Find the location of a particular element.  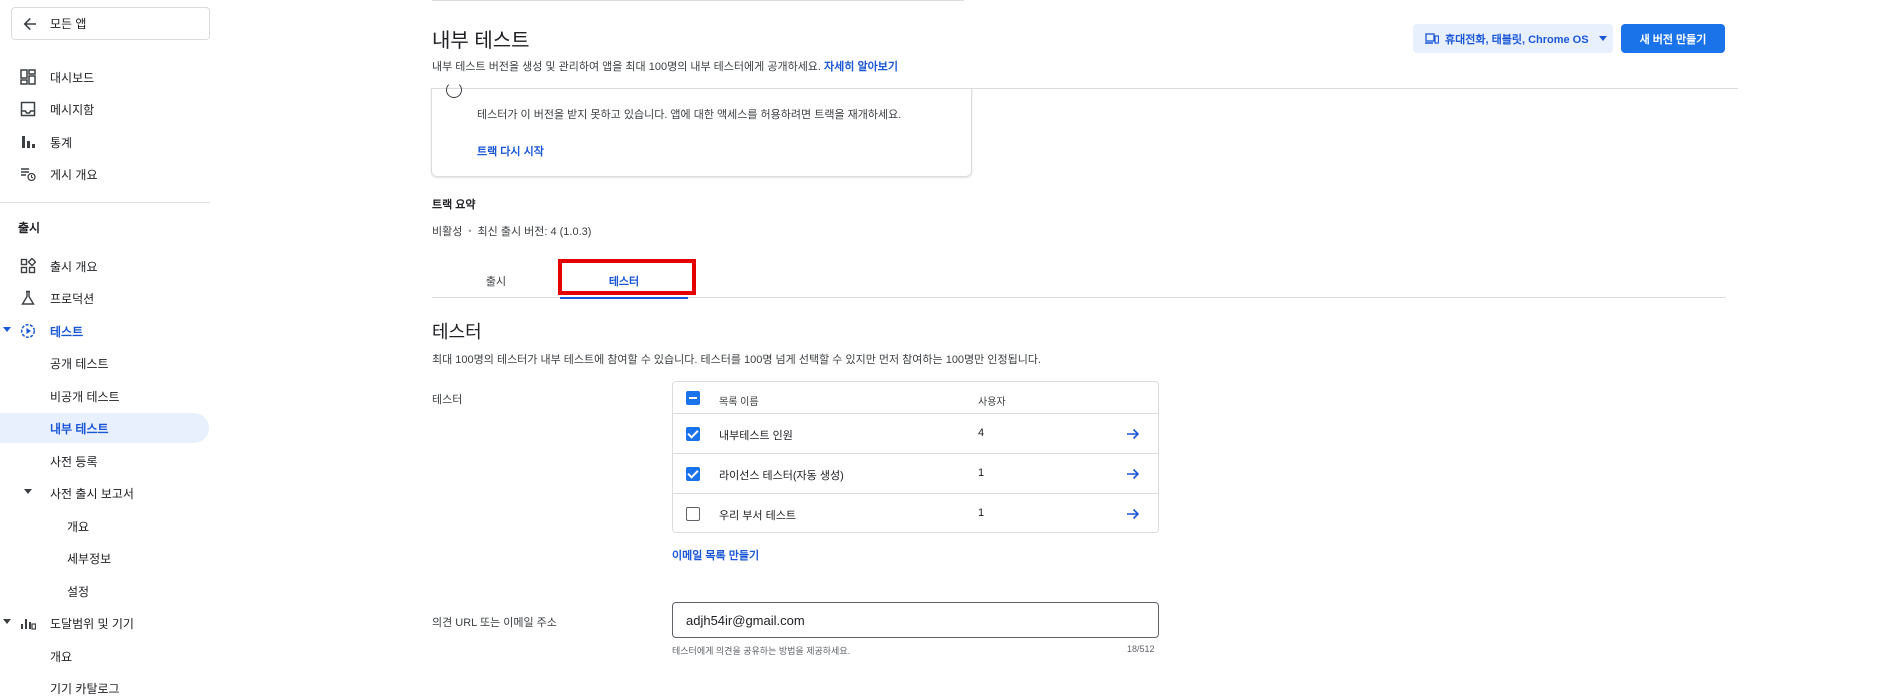

publish-history-icon is located at coordinates (28, 175).